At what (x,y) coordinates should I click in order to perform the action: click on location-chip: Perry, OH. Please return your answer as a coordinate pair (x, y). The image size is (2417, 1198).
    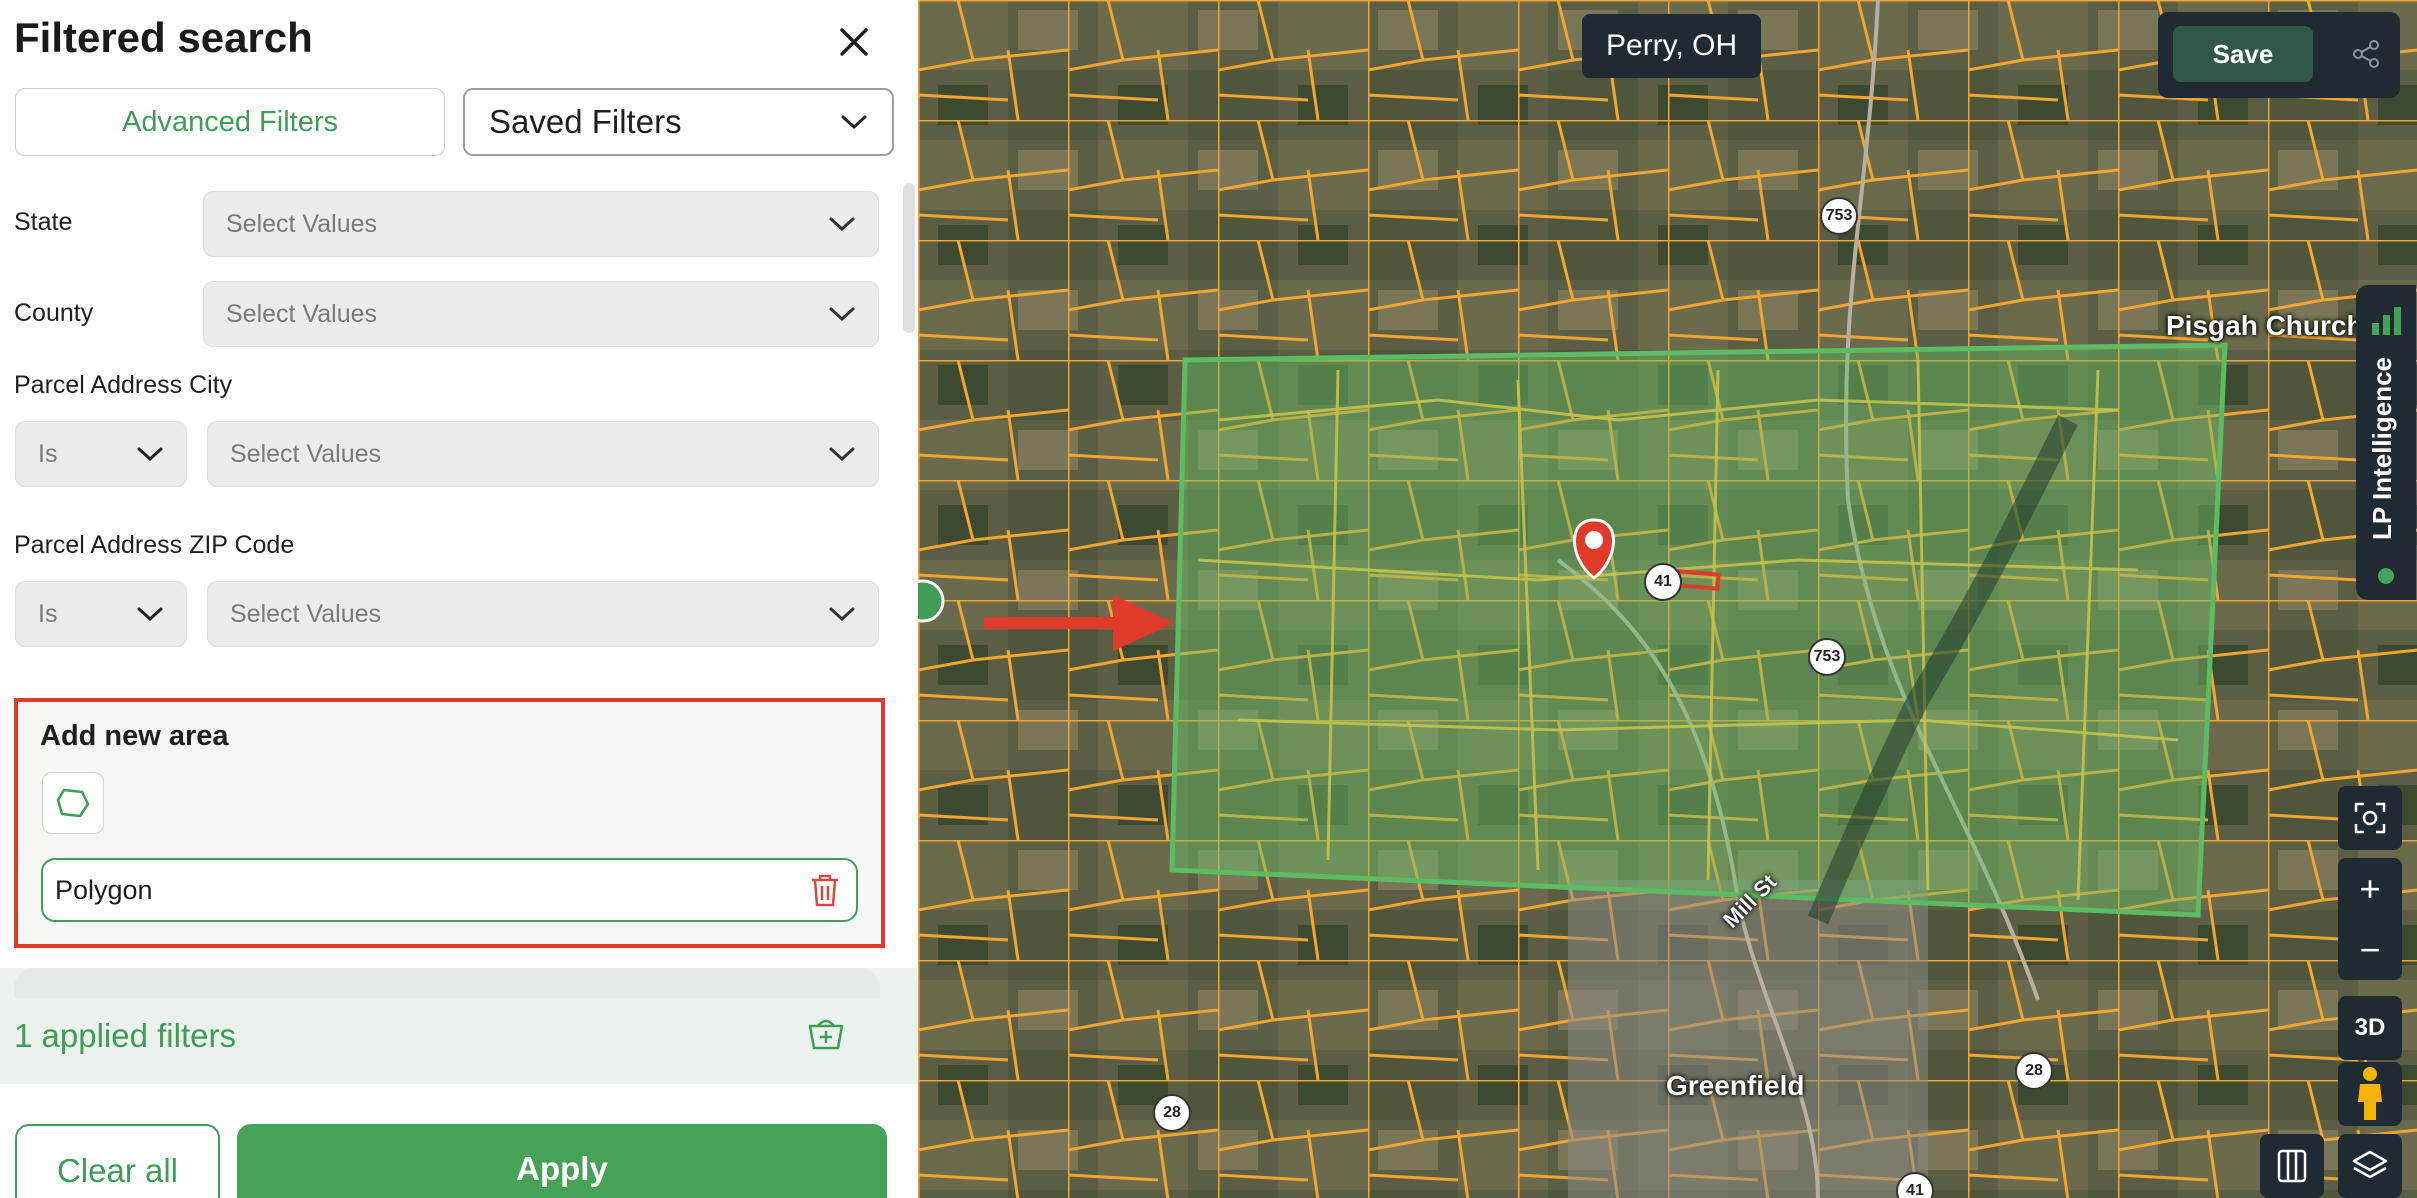
    Looking at the image, I should click on (1672, 46).